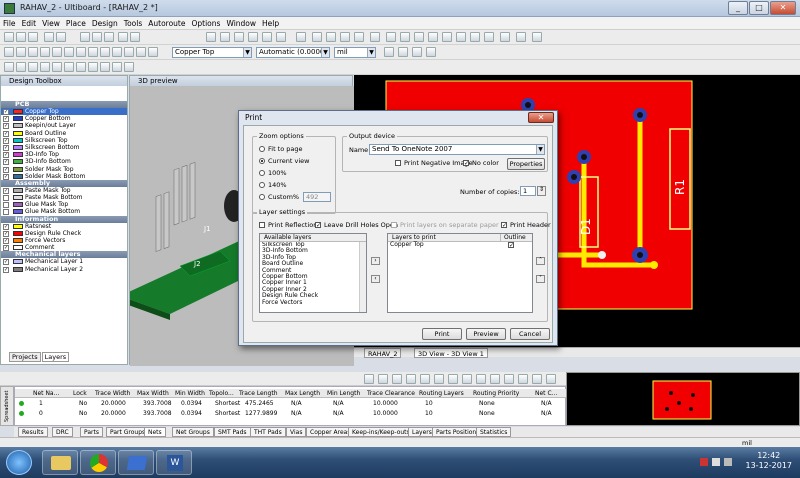 The width and height of the screenshot is (800, 478). I want to click on column-header: Trace Width, so click(115, 393).